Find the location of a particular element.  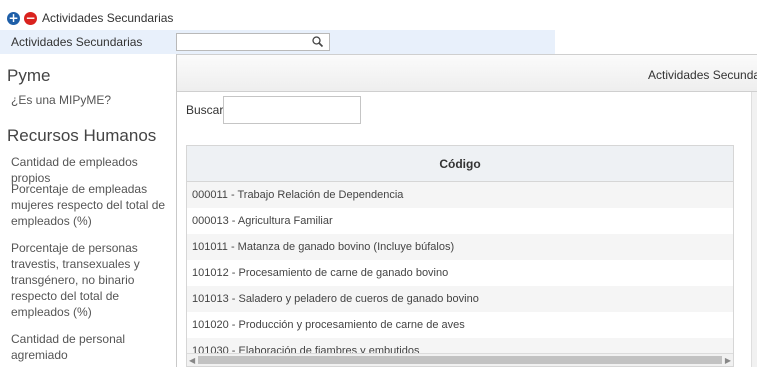

list-item: 000013 - Agricultura Familiar is located at coordinates (460, 221).